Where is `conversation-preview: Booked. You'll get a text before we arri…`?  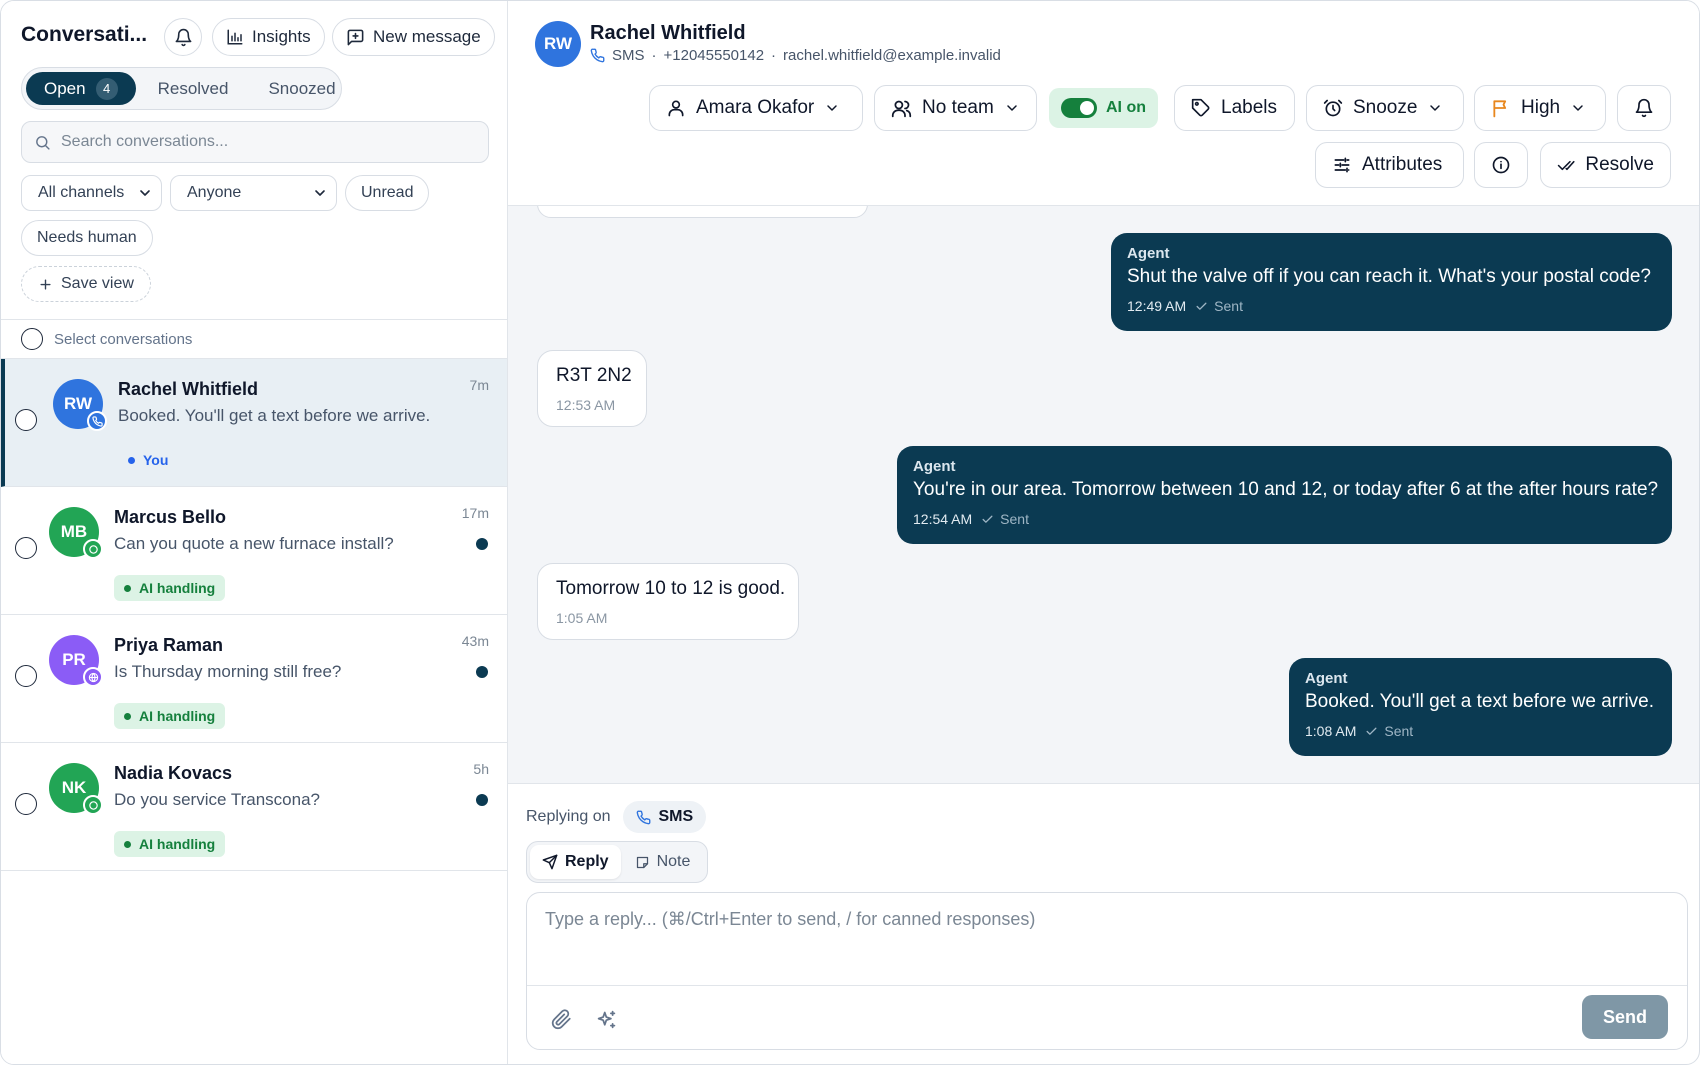
conversation-preview: Booked. You'll get a text before we arri… is located at coordinates (274, 415).